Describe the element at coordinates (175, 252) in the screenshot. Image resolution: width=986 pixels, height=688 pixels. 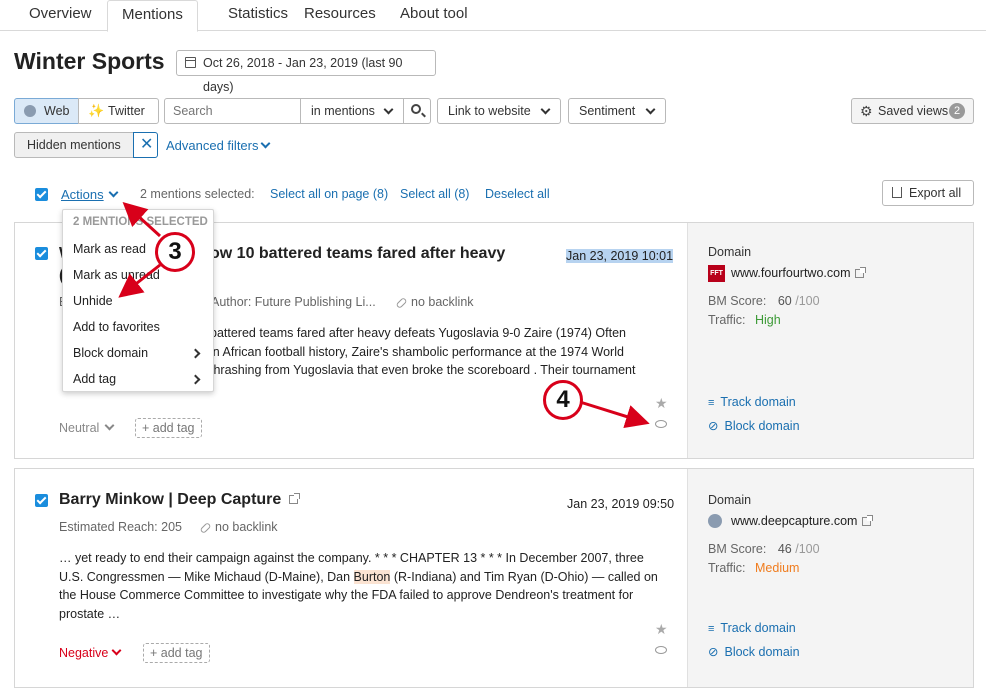
I see `callout-badge: 3` at that location.